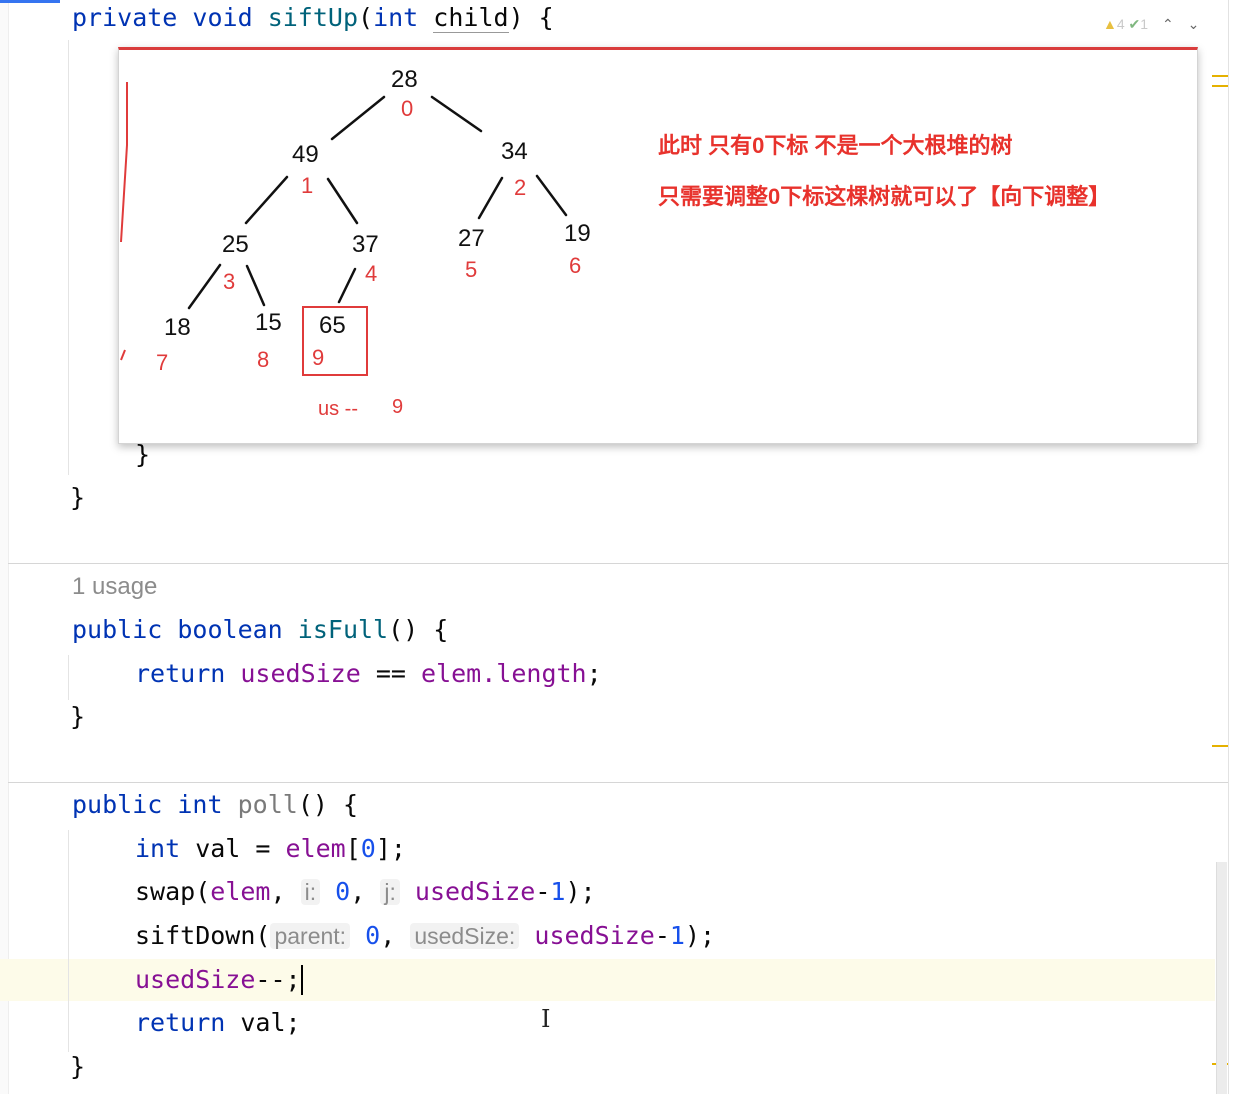 This screenshot has width=1242, height=1094. Describe the element at coordinates (366, 17) in the screenshot. I see `paren-open: (` at that location.